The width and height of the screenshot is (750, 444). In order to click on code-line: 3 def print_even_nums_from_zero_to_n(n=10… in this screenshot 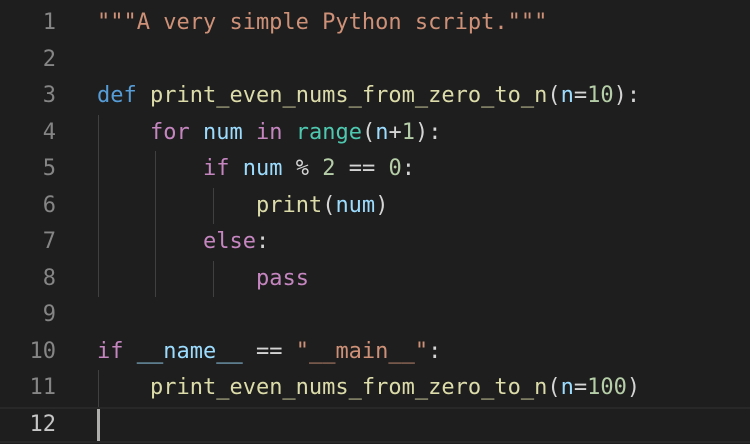, I will do `click(375, 96)`.